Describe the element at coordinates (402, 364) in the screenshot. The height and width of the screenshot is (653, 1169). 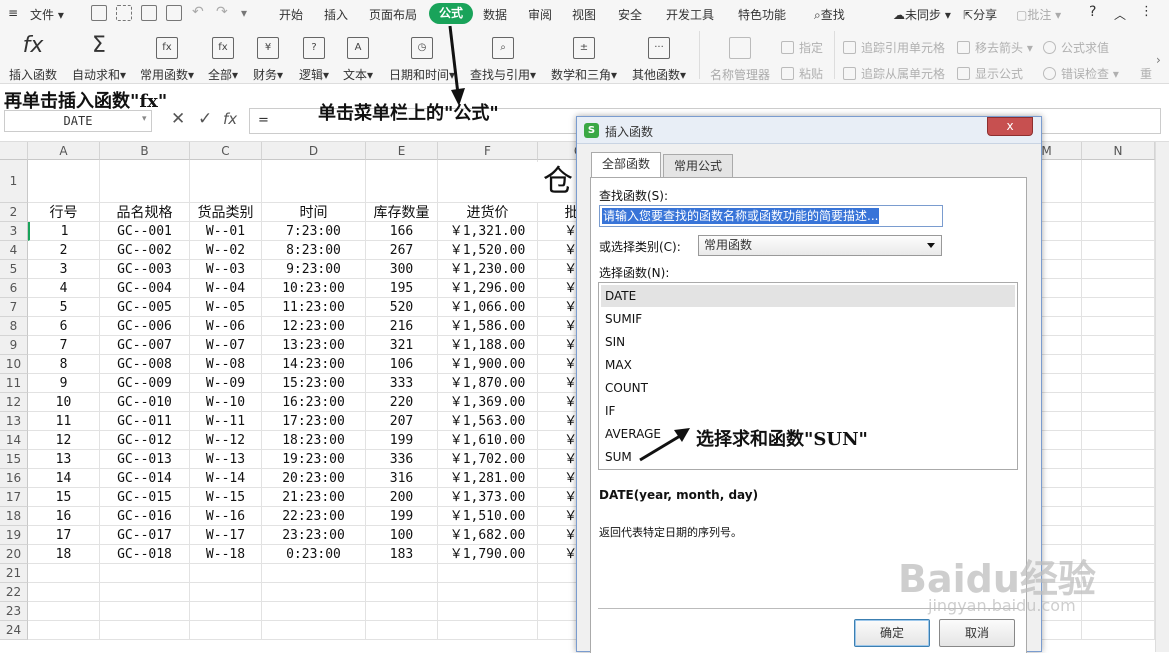
I see `table-cell: 106` at that location.